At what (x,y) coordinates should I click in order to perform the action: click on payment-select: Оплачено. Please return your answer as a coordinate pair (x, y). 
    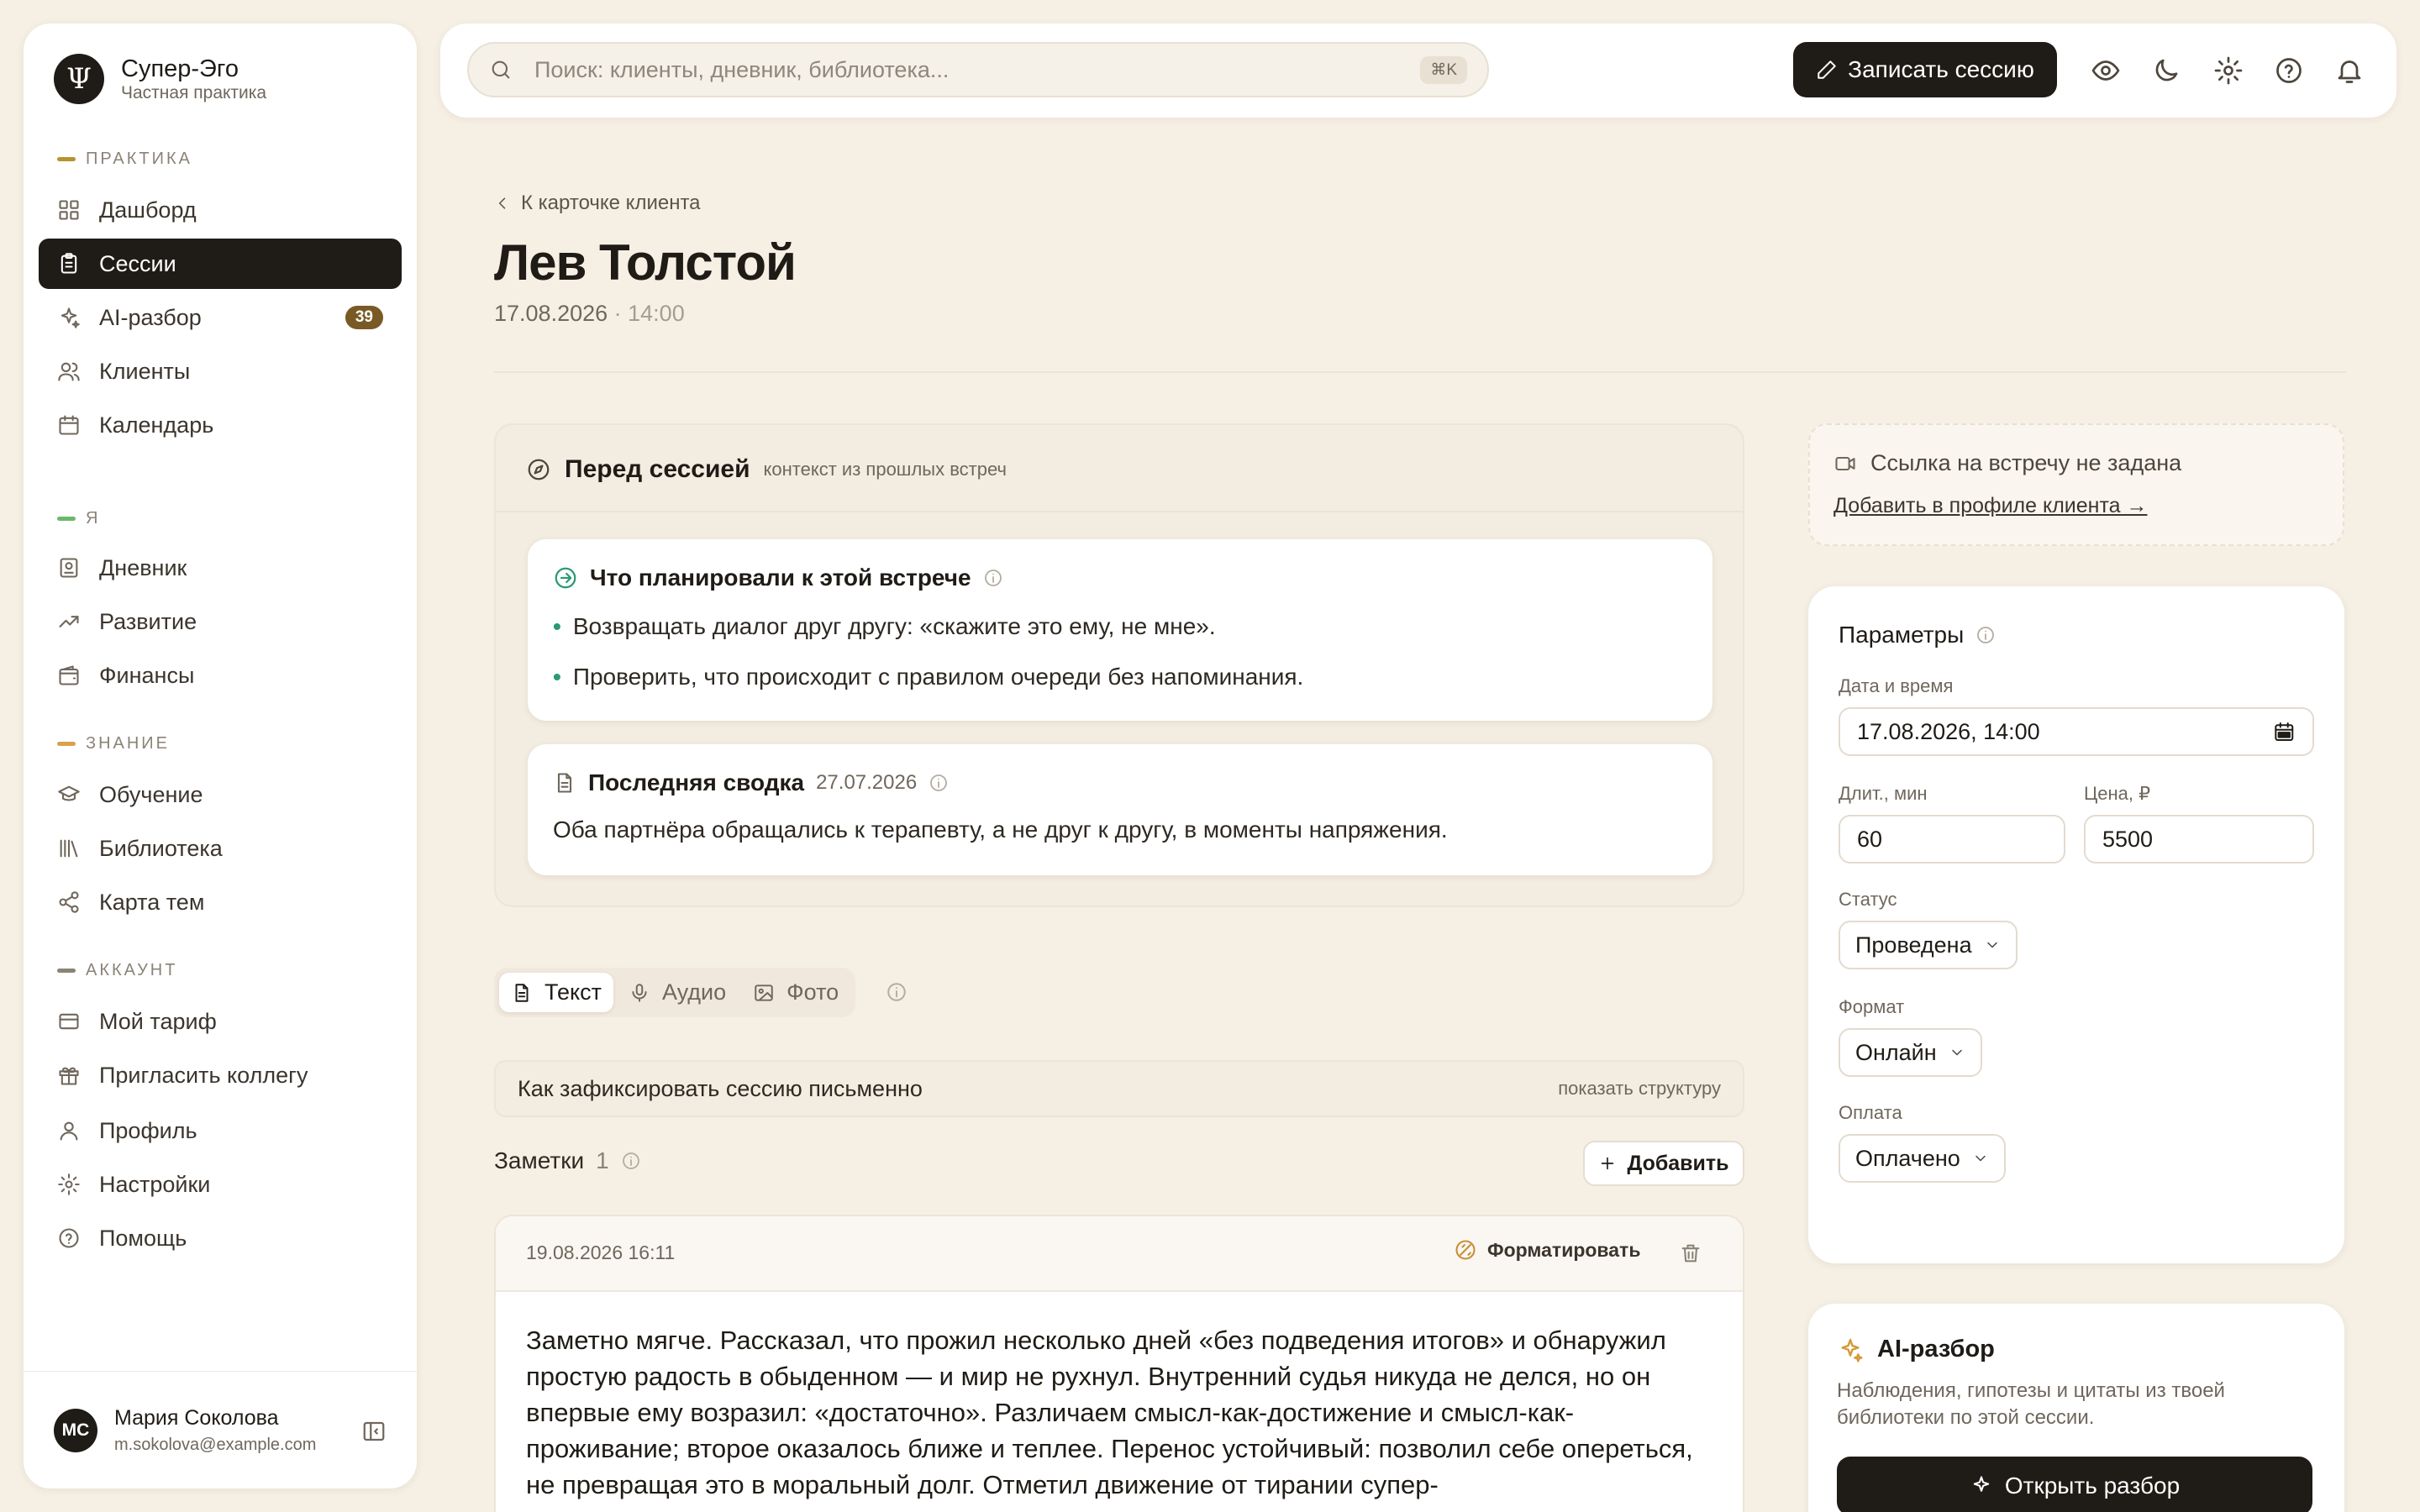
    Looking at the image, I should click on (1922, 1158).